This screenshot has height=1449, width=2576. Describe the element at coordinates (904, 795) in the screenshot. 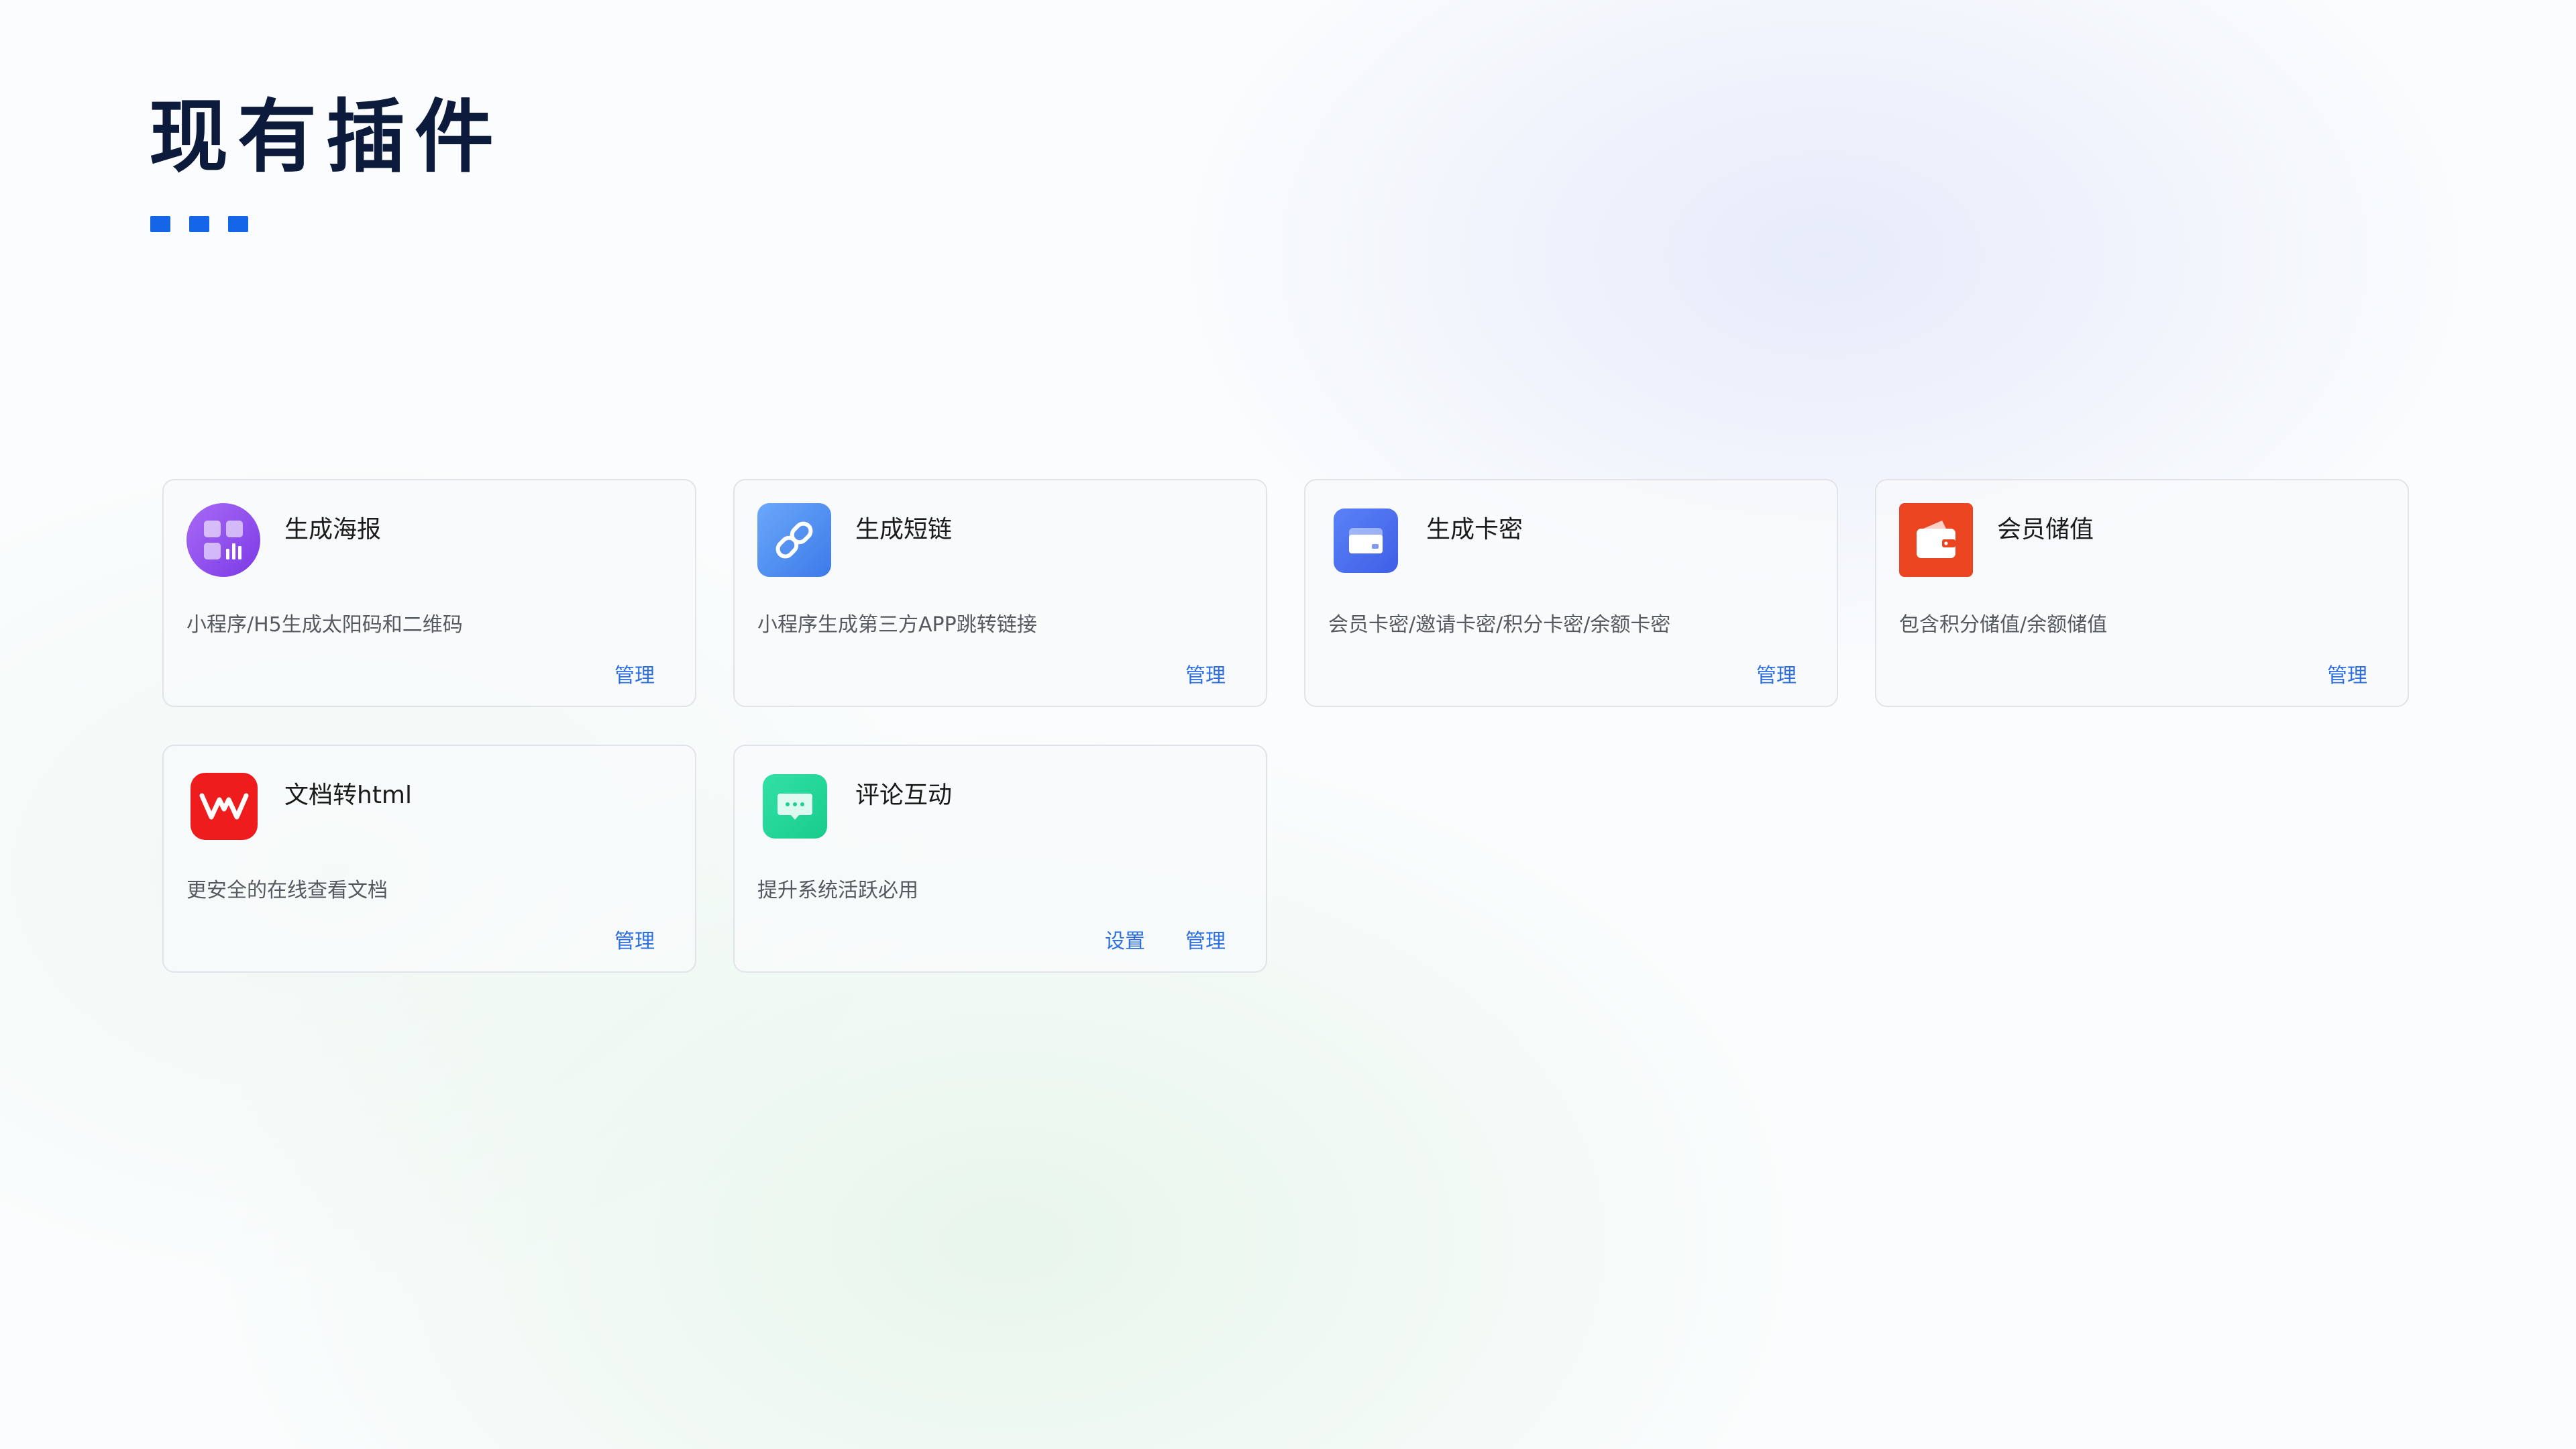

I see `plugin-title: 评论互动` at that location.